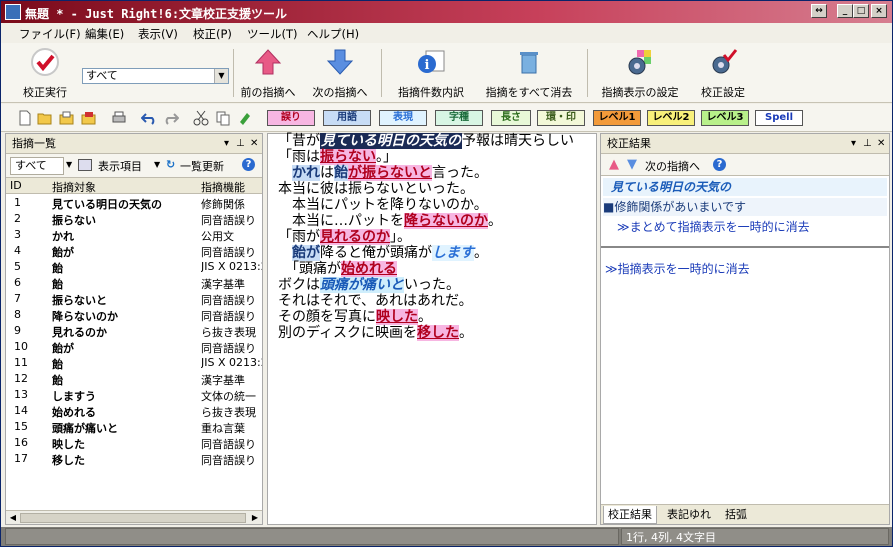 Image resolution: width=893 pixels, height=547 pixels. Describe the element at coordinates (291, 118) in the screenshot. I see `tag-0: 誤り` at that location.